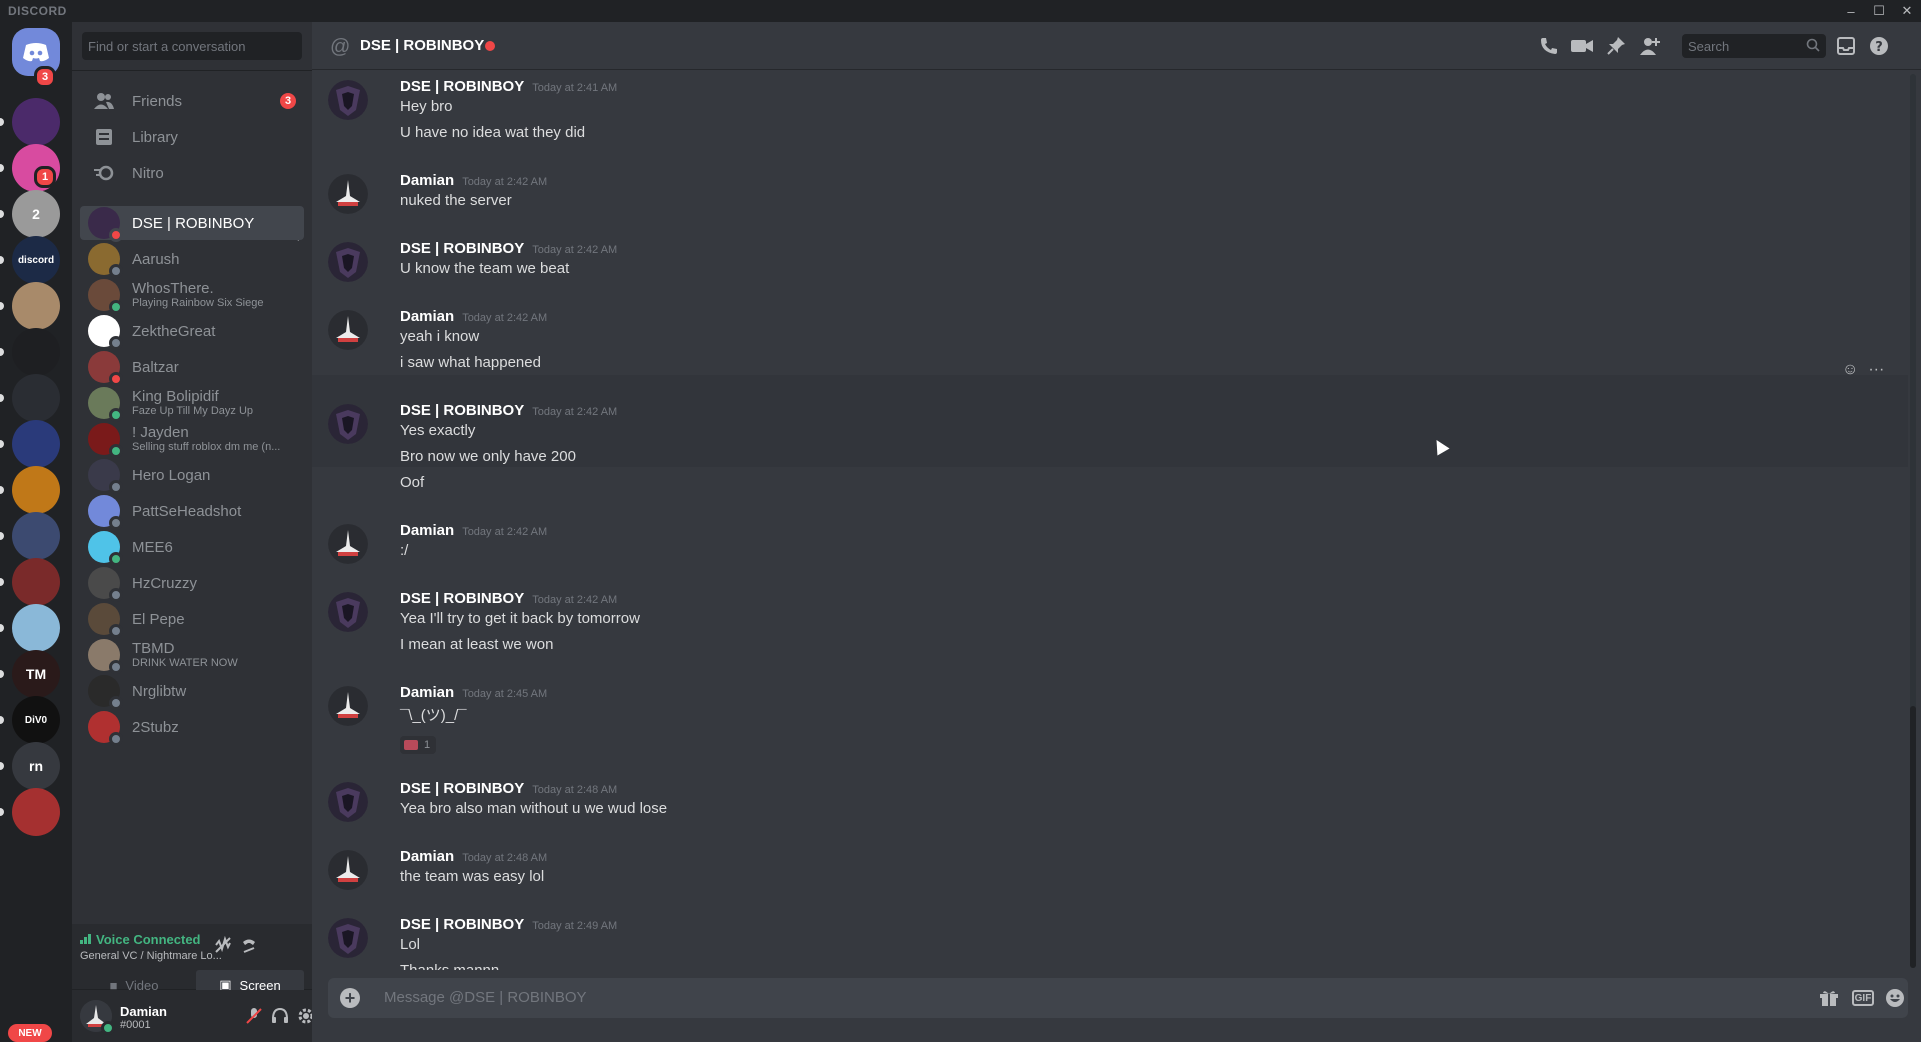 The width and height of the screenshot is (1921, 1042). Describe the element at coordinates (1616, 46) in the screenshot. I see `pinned-messages-icon` at that location.